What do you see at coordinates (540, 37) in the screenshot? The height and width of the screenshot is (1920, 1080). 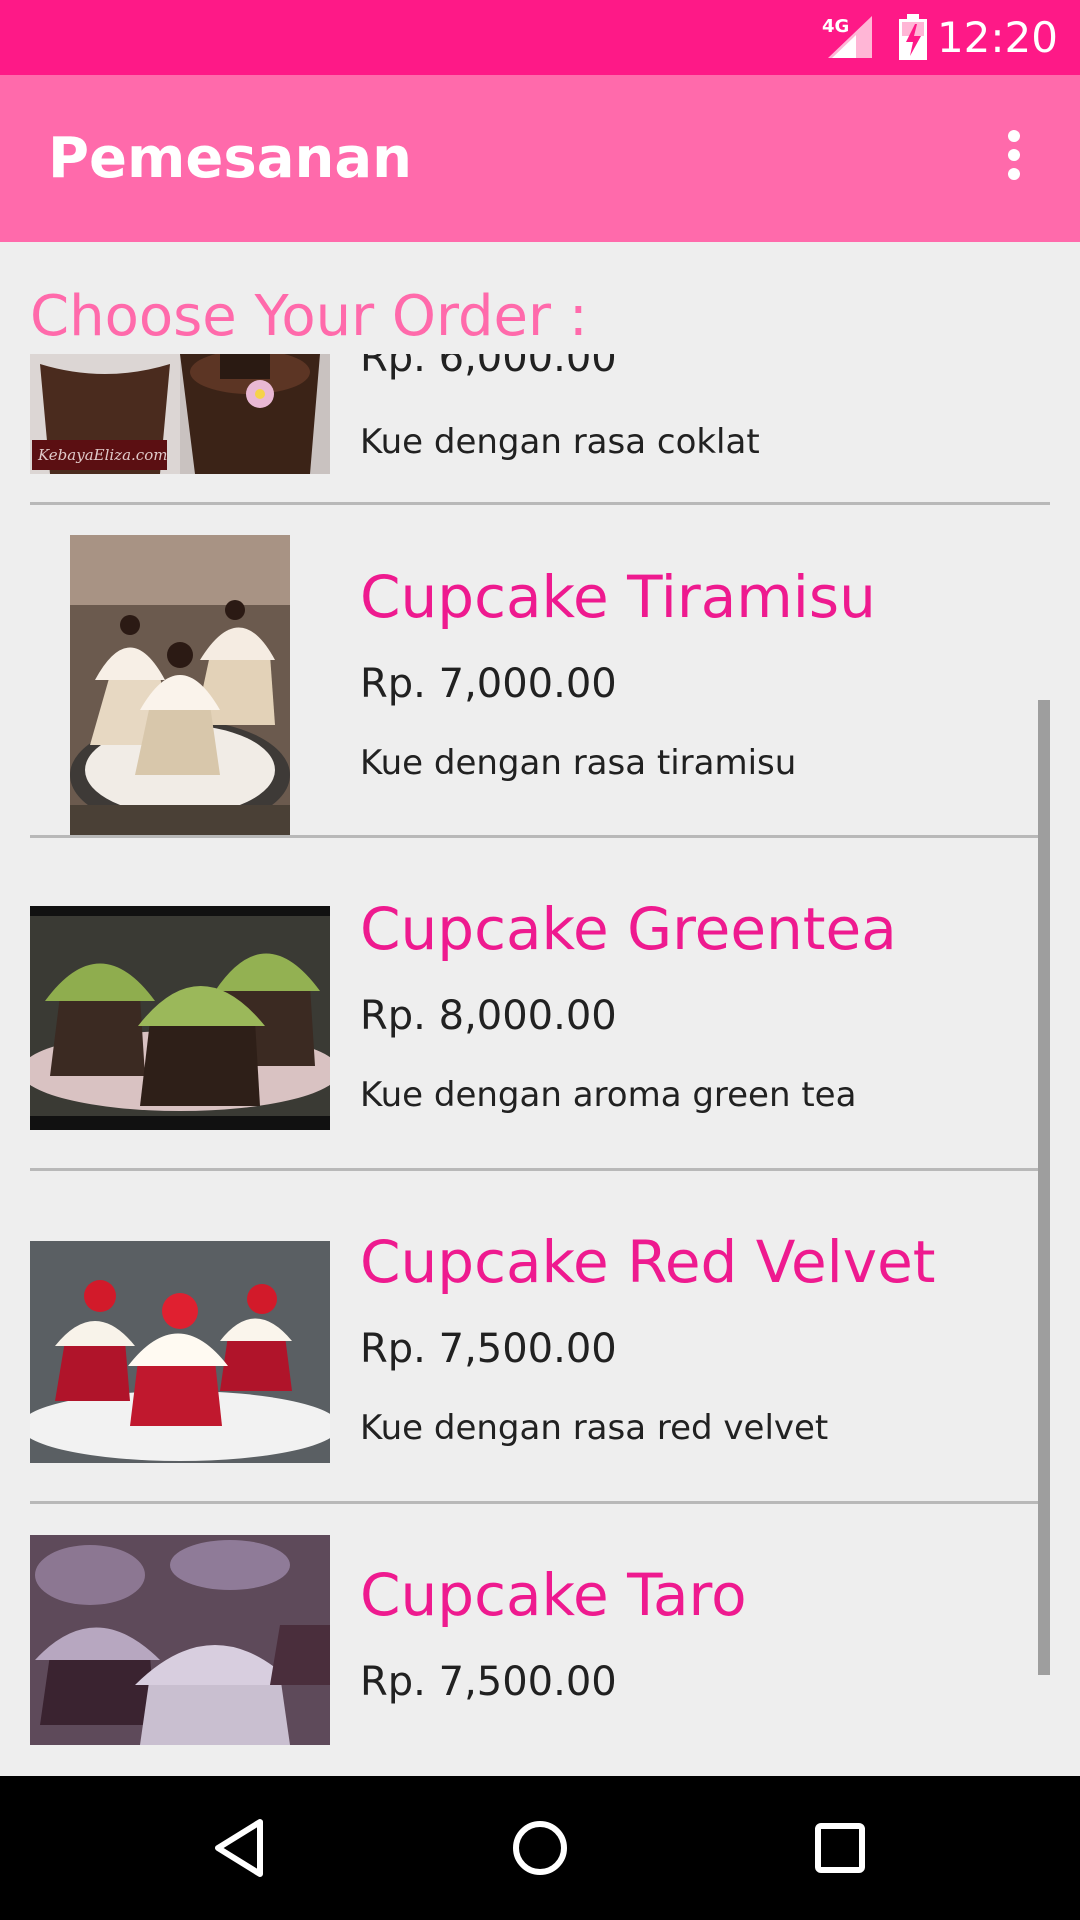 I see `status-bar: 4G 12:20` at bounding box center [540, 37].